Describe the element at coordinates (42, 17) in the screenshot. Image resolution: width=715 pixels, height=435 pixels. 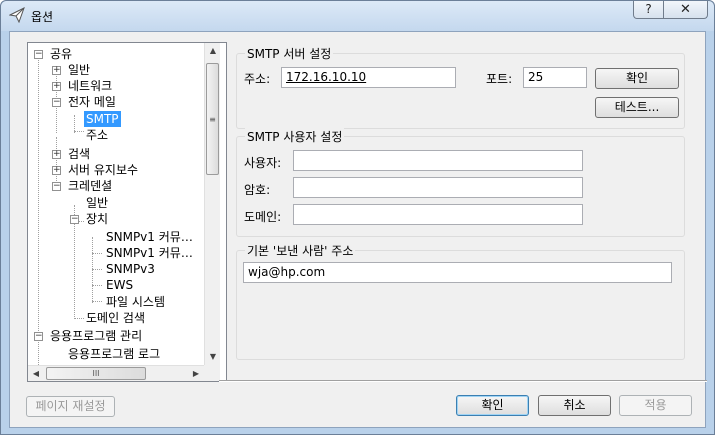
I see `window-title: 옵션` at that location.